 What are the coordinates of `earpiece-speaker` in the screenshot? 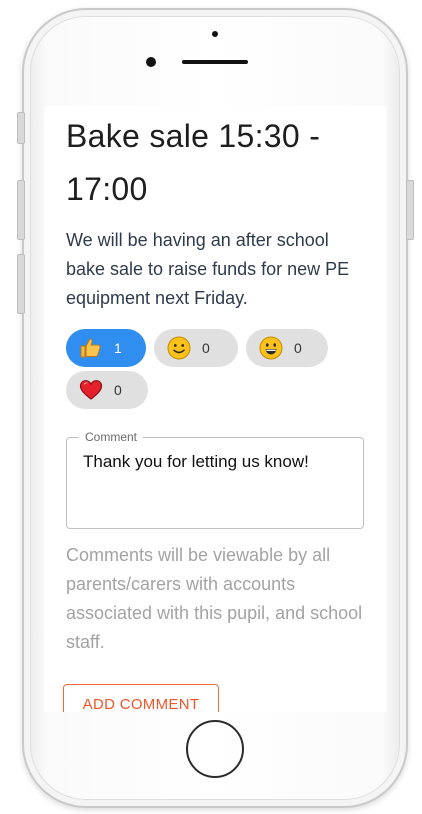 It's located at (215, 62).